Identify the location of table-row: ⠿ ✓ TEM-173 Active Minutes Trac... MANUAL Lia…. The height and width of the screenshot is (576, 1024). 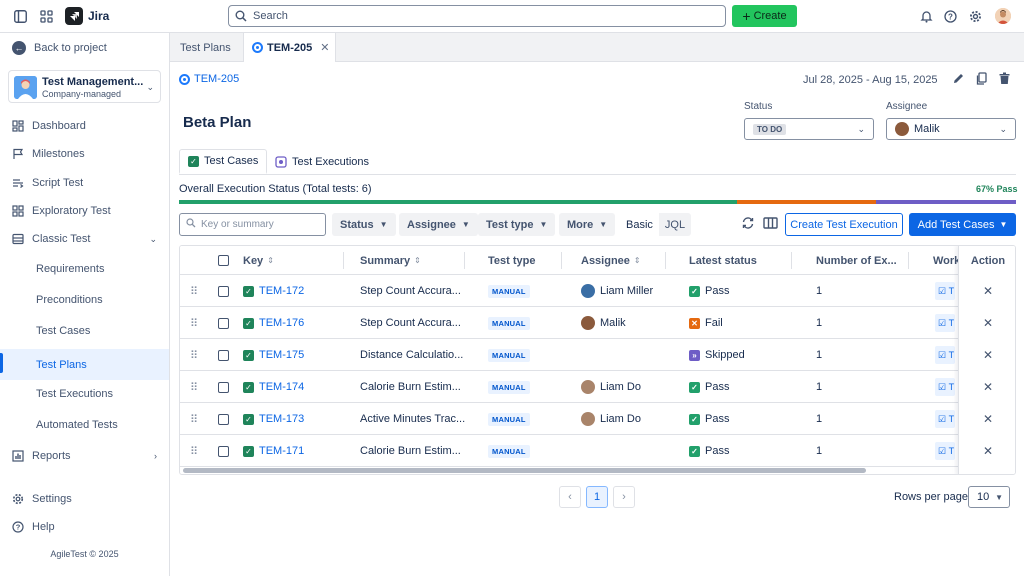
(597, 419).